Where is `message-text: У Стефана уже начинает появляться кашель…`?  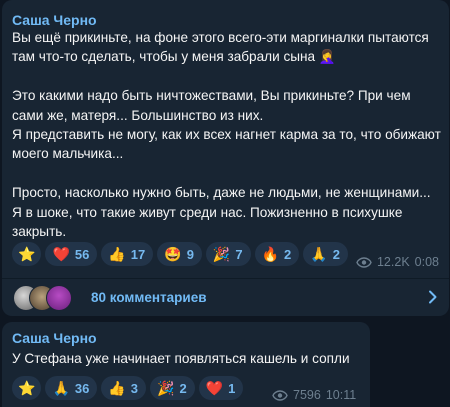 message-text: У Стефана уже начинает появляться кашель… is located at coordinates (181, 358).